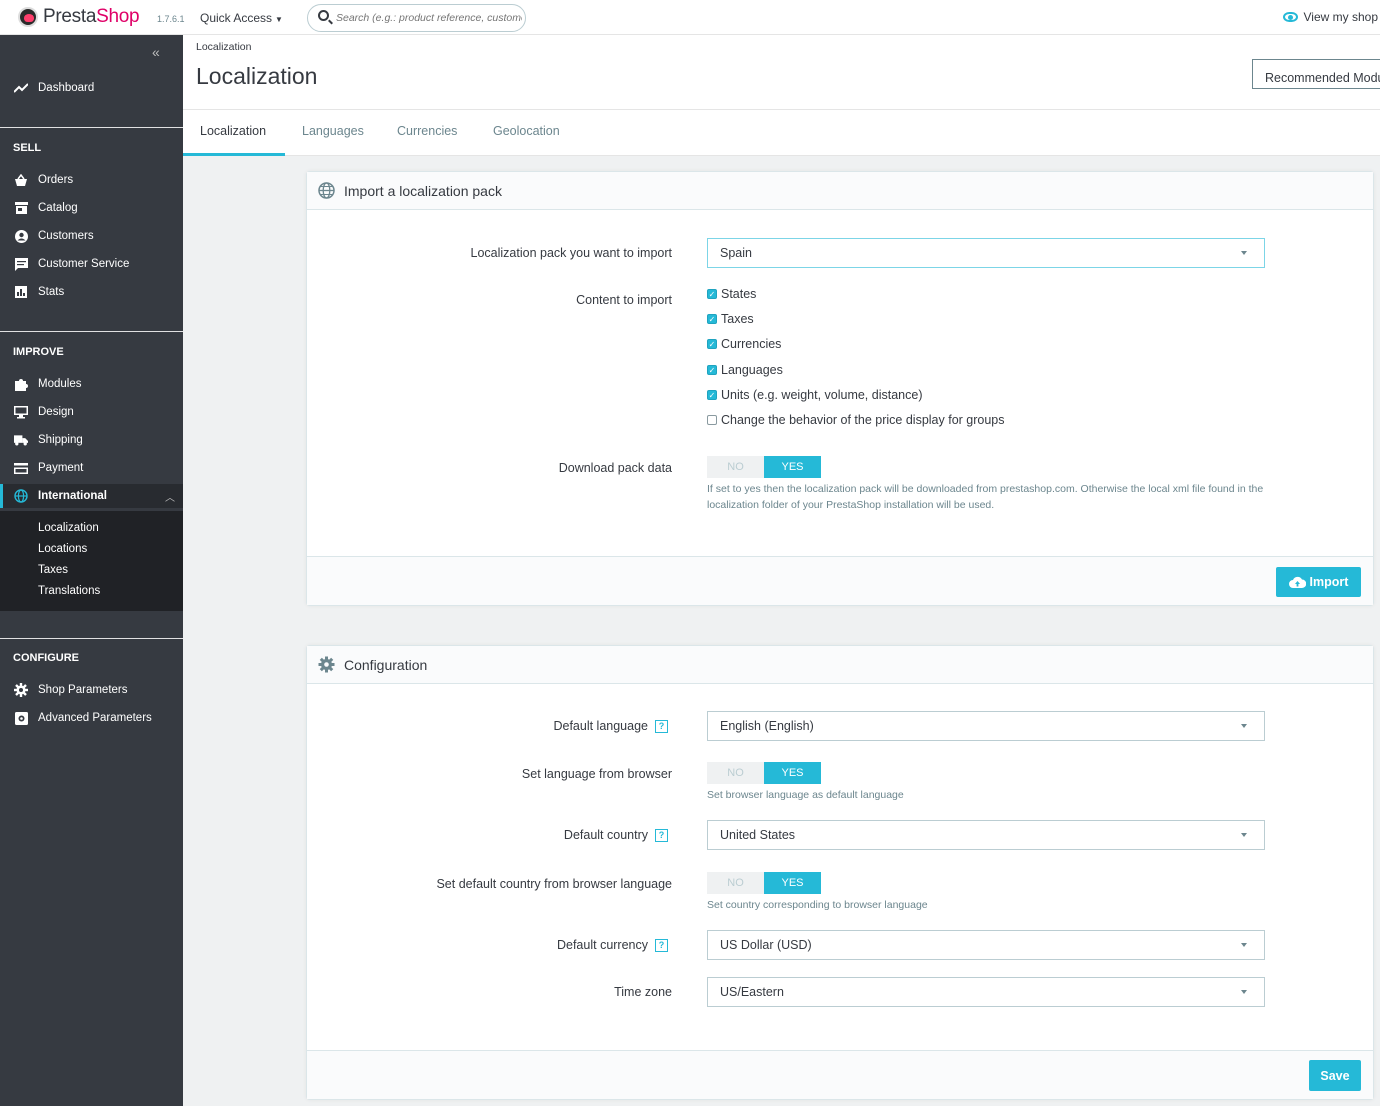 The width and height of the screenshot is (1380, 1106). Describe the element at coordinates (241, 18) in the screenshot. I see `quick-access-dropdown: Quick Access ▼` at that location.